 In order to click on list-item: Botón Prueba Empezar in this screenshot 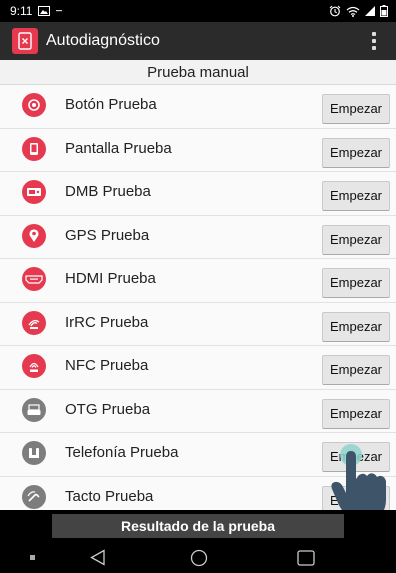, I will do `click(198, 107)`.